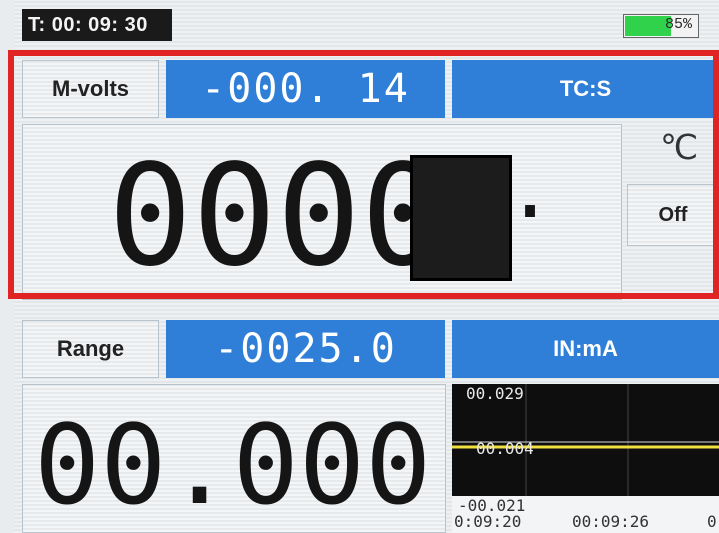 This screenshot has width=719, height=533. Describe the element at coordinates (678, 24) in the screenshot. I see `battery-percent: 85%` at that location.